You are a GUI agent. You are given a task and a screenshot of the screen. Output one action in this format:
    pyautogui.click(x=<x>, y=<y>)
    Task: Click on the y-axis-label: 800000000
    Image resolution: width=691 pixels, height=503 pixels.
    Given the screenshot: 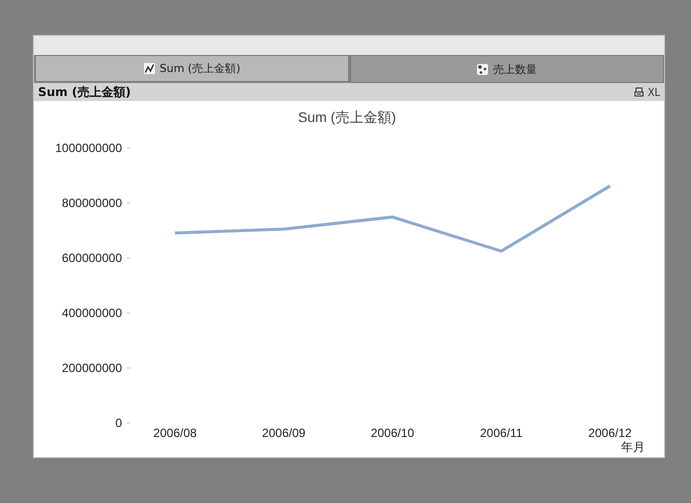 What is the action you would take?
    pyautogui.click(x=92, y=203)
    